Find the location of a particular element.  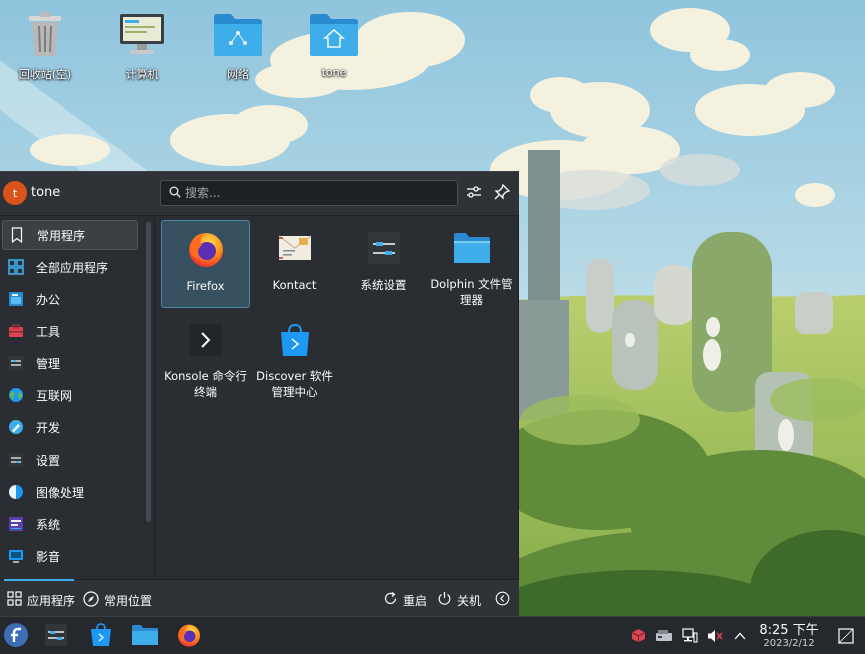

category-label: 管理 is located at coordinates (48, 363).